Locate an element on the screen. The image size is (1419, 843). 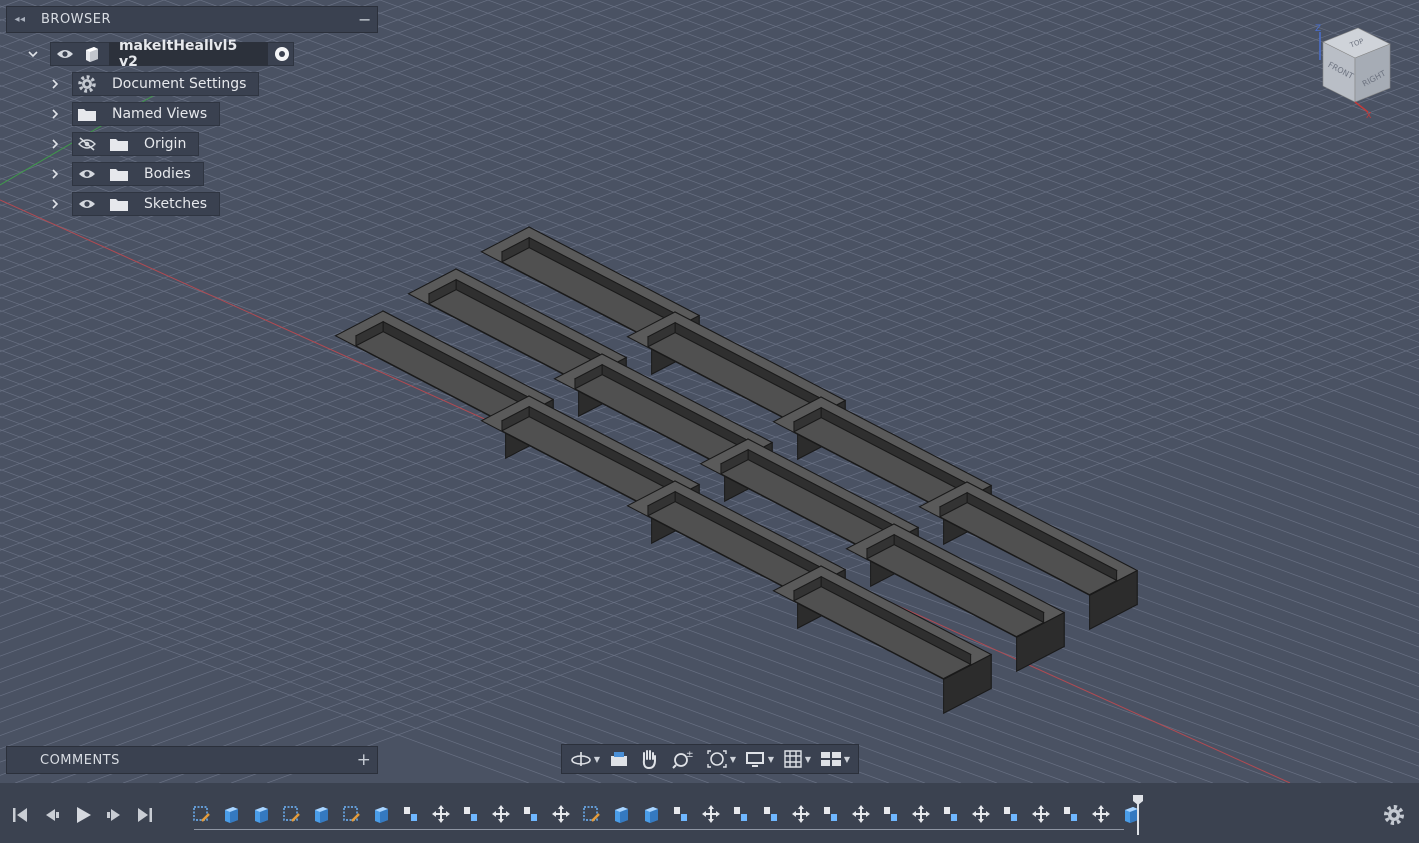
look-at-button is located at coordinates (619, 759).